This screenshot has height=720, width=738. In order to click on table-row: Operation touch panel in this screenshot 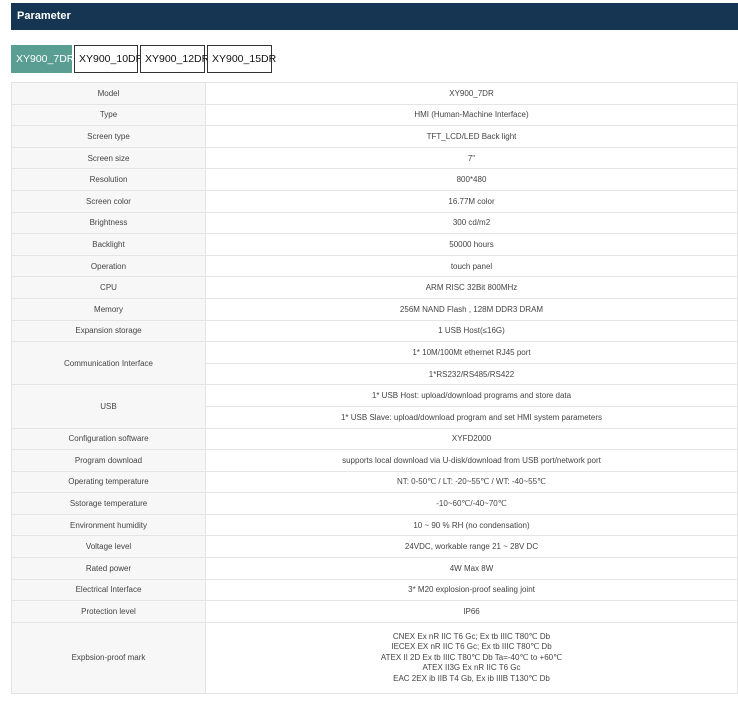, I will do `click(374, 266)`.